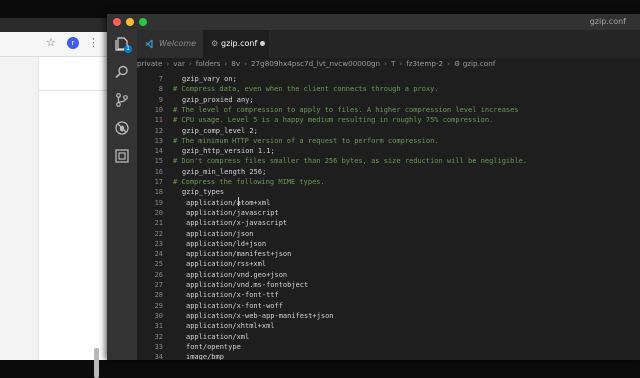  I want to click on breadcrumb-item: 27g809hx4psc7d_lvt_nvcw00000gn, so click(315, 64).